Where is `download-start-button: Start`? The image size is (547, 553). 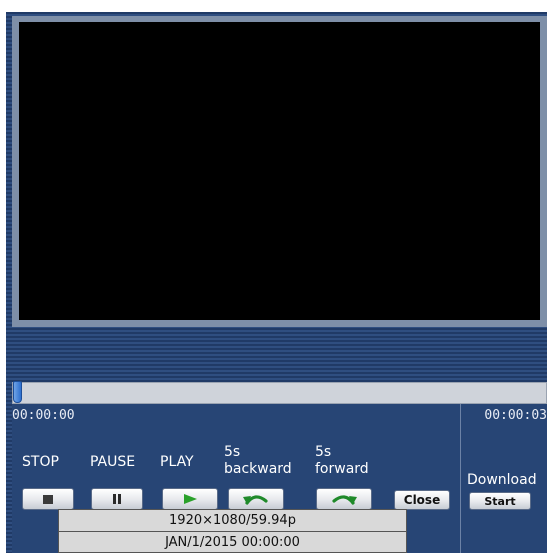 download-start-button: Start is located at coordinates (500, 501).